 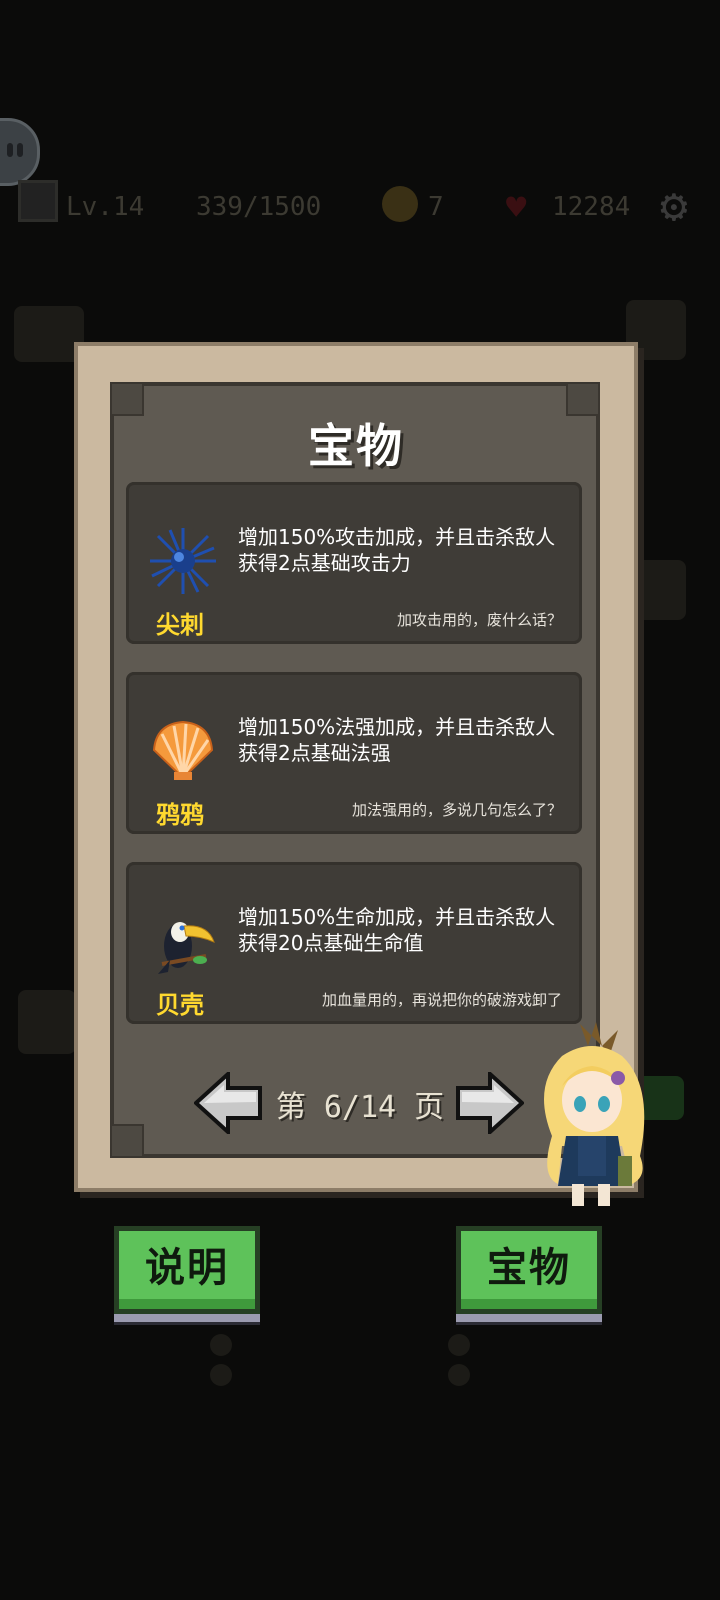 What do you see at coordinates (183, 750) in the screenshot?
I see `seashell-icon` at bounding box center [183, 750].